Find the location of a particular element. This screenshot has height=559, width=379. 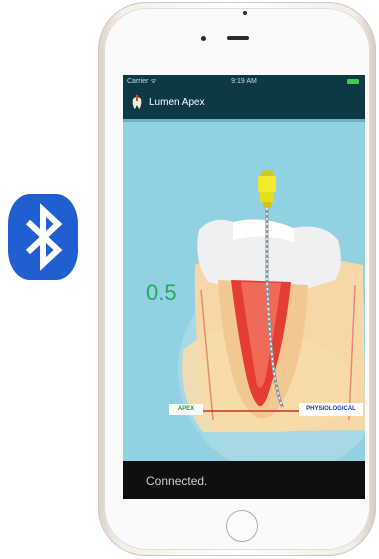

tooth-logo-icon is located at coordinates (137, 102).